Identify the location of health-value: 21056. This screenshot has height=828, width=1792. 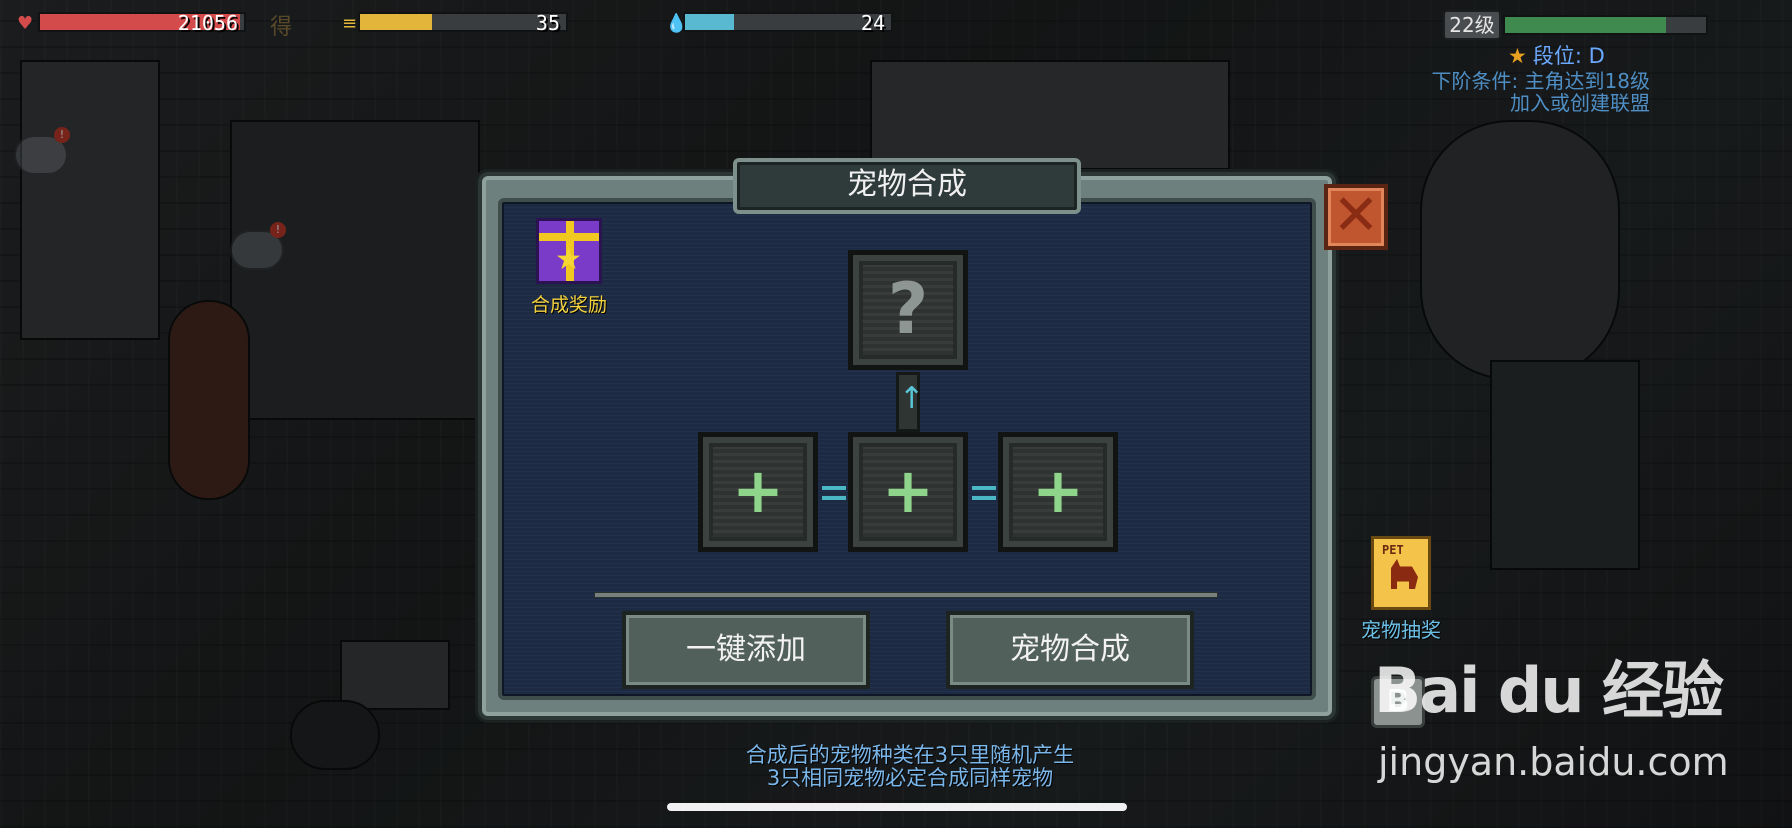
(207, 23).